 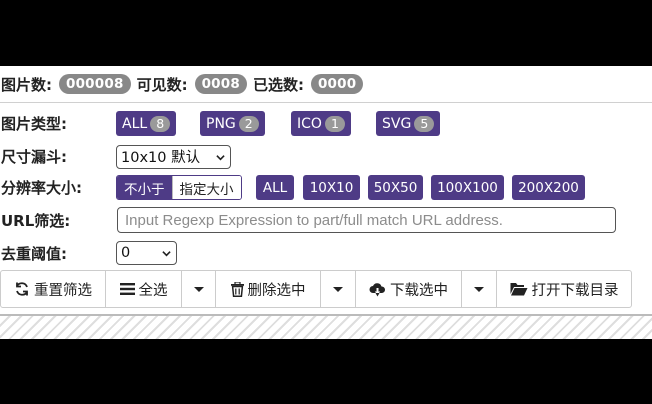 I want to click on type-ico-label: ICO, so click(x=309, y=123).